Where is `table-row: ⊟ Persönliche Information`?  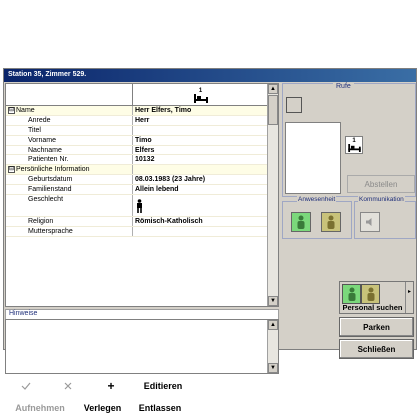 table-row: ⊟ Persönliche Information is located at coordinates (137, 170).